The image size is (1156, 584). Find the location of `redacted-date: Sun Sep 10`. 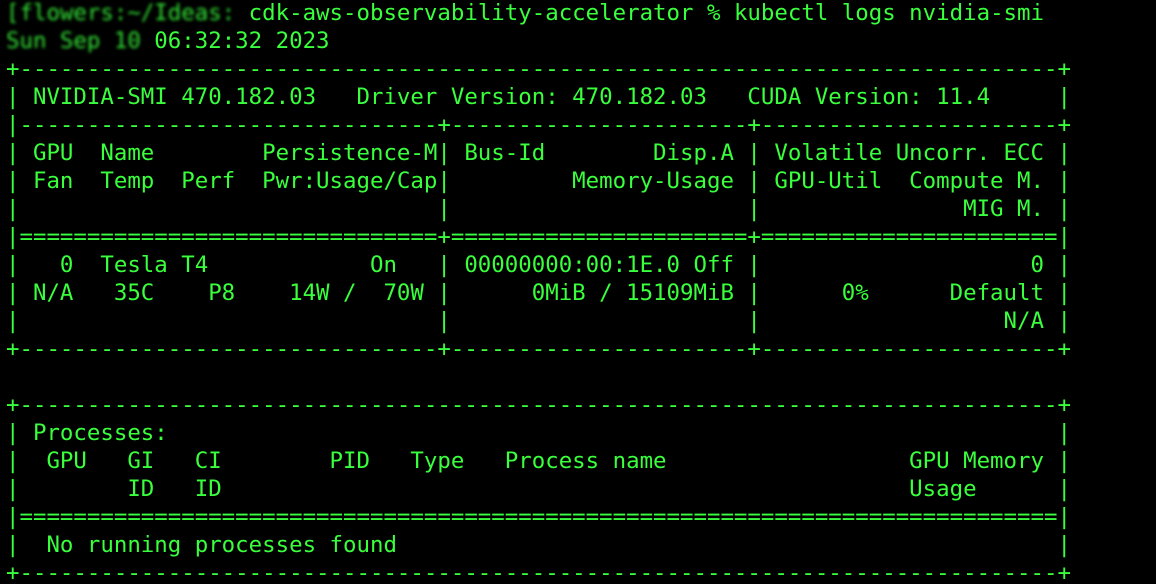

redacted-date: Sun Sep 10 is located at coordinates (73, 41).